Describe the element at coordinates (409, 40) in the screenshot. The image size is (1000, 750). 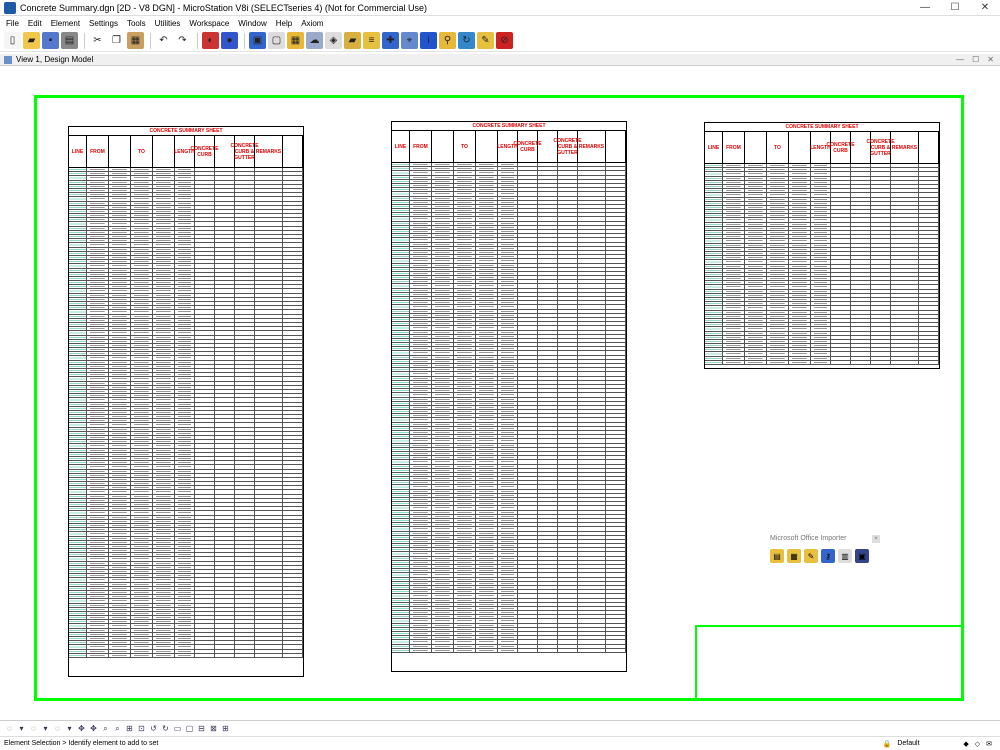
I see `snap-icon: ⌖` at that location.